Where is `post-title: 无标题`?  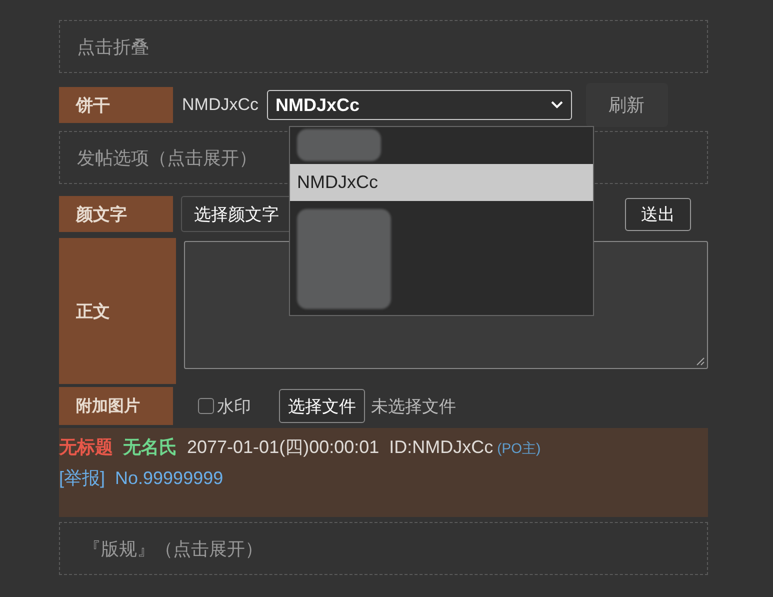
post-title: 无标题 is located at coordinates (86, 447).